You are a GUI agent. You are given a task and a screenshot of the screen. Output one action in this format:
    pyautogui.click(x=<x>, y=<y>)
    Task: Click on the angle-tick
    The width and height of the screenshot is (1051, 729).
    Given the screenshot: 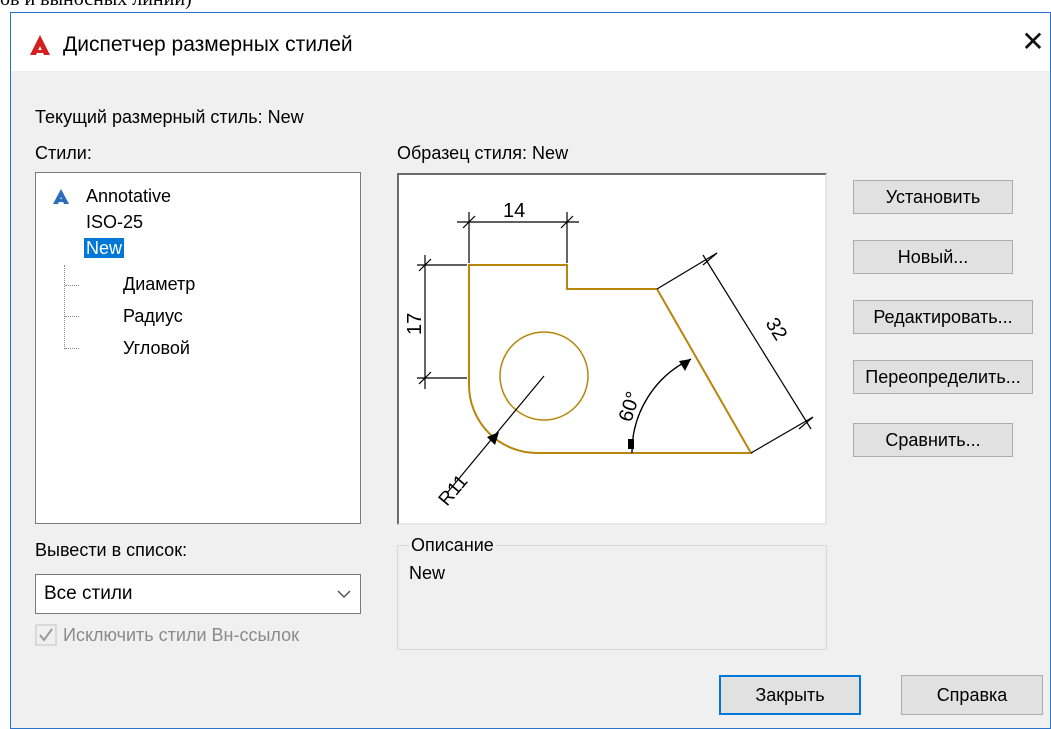 What is the action you would take?
    pyautogui.click(x=631, y=444)
    